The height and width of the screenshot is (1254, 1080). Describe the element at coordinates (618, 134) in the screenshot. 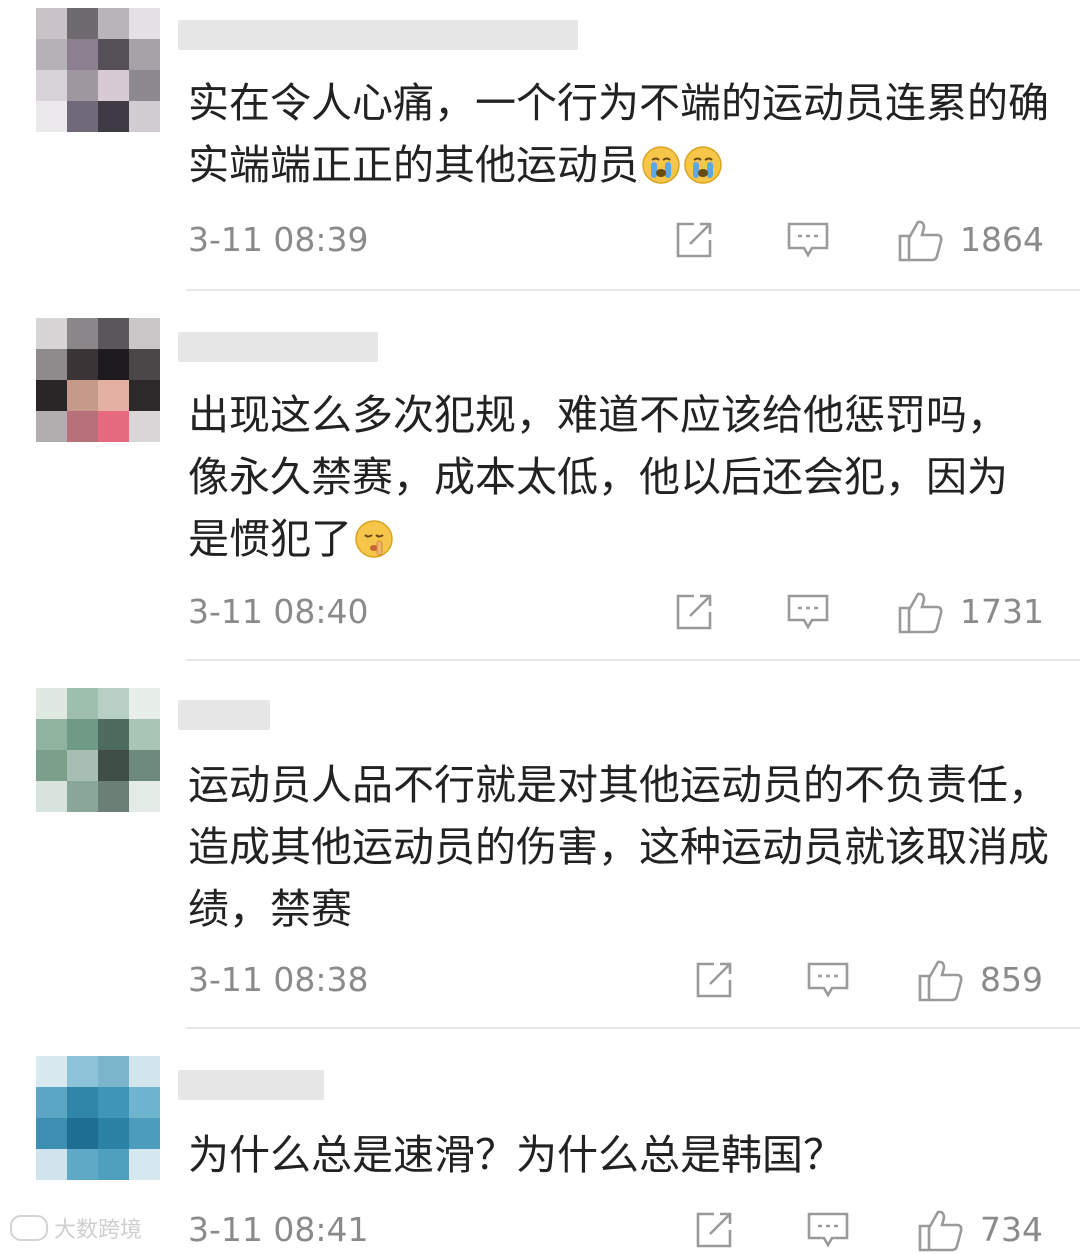

I see `comment-text-content: 实在令人心痛，一个行为不端的运动员连累的确实端端正正的其他运动员` at that location.